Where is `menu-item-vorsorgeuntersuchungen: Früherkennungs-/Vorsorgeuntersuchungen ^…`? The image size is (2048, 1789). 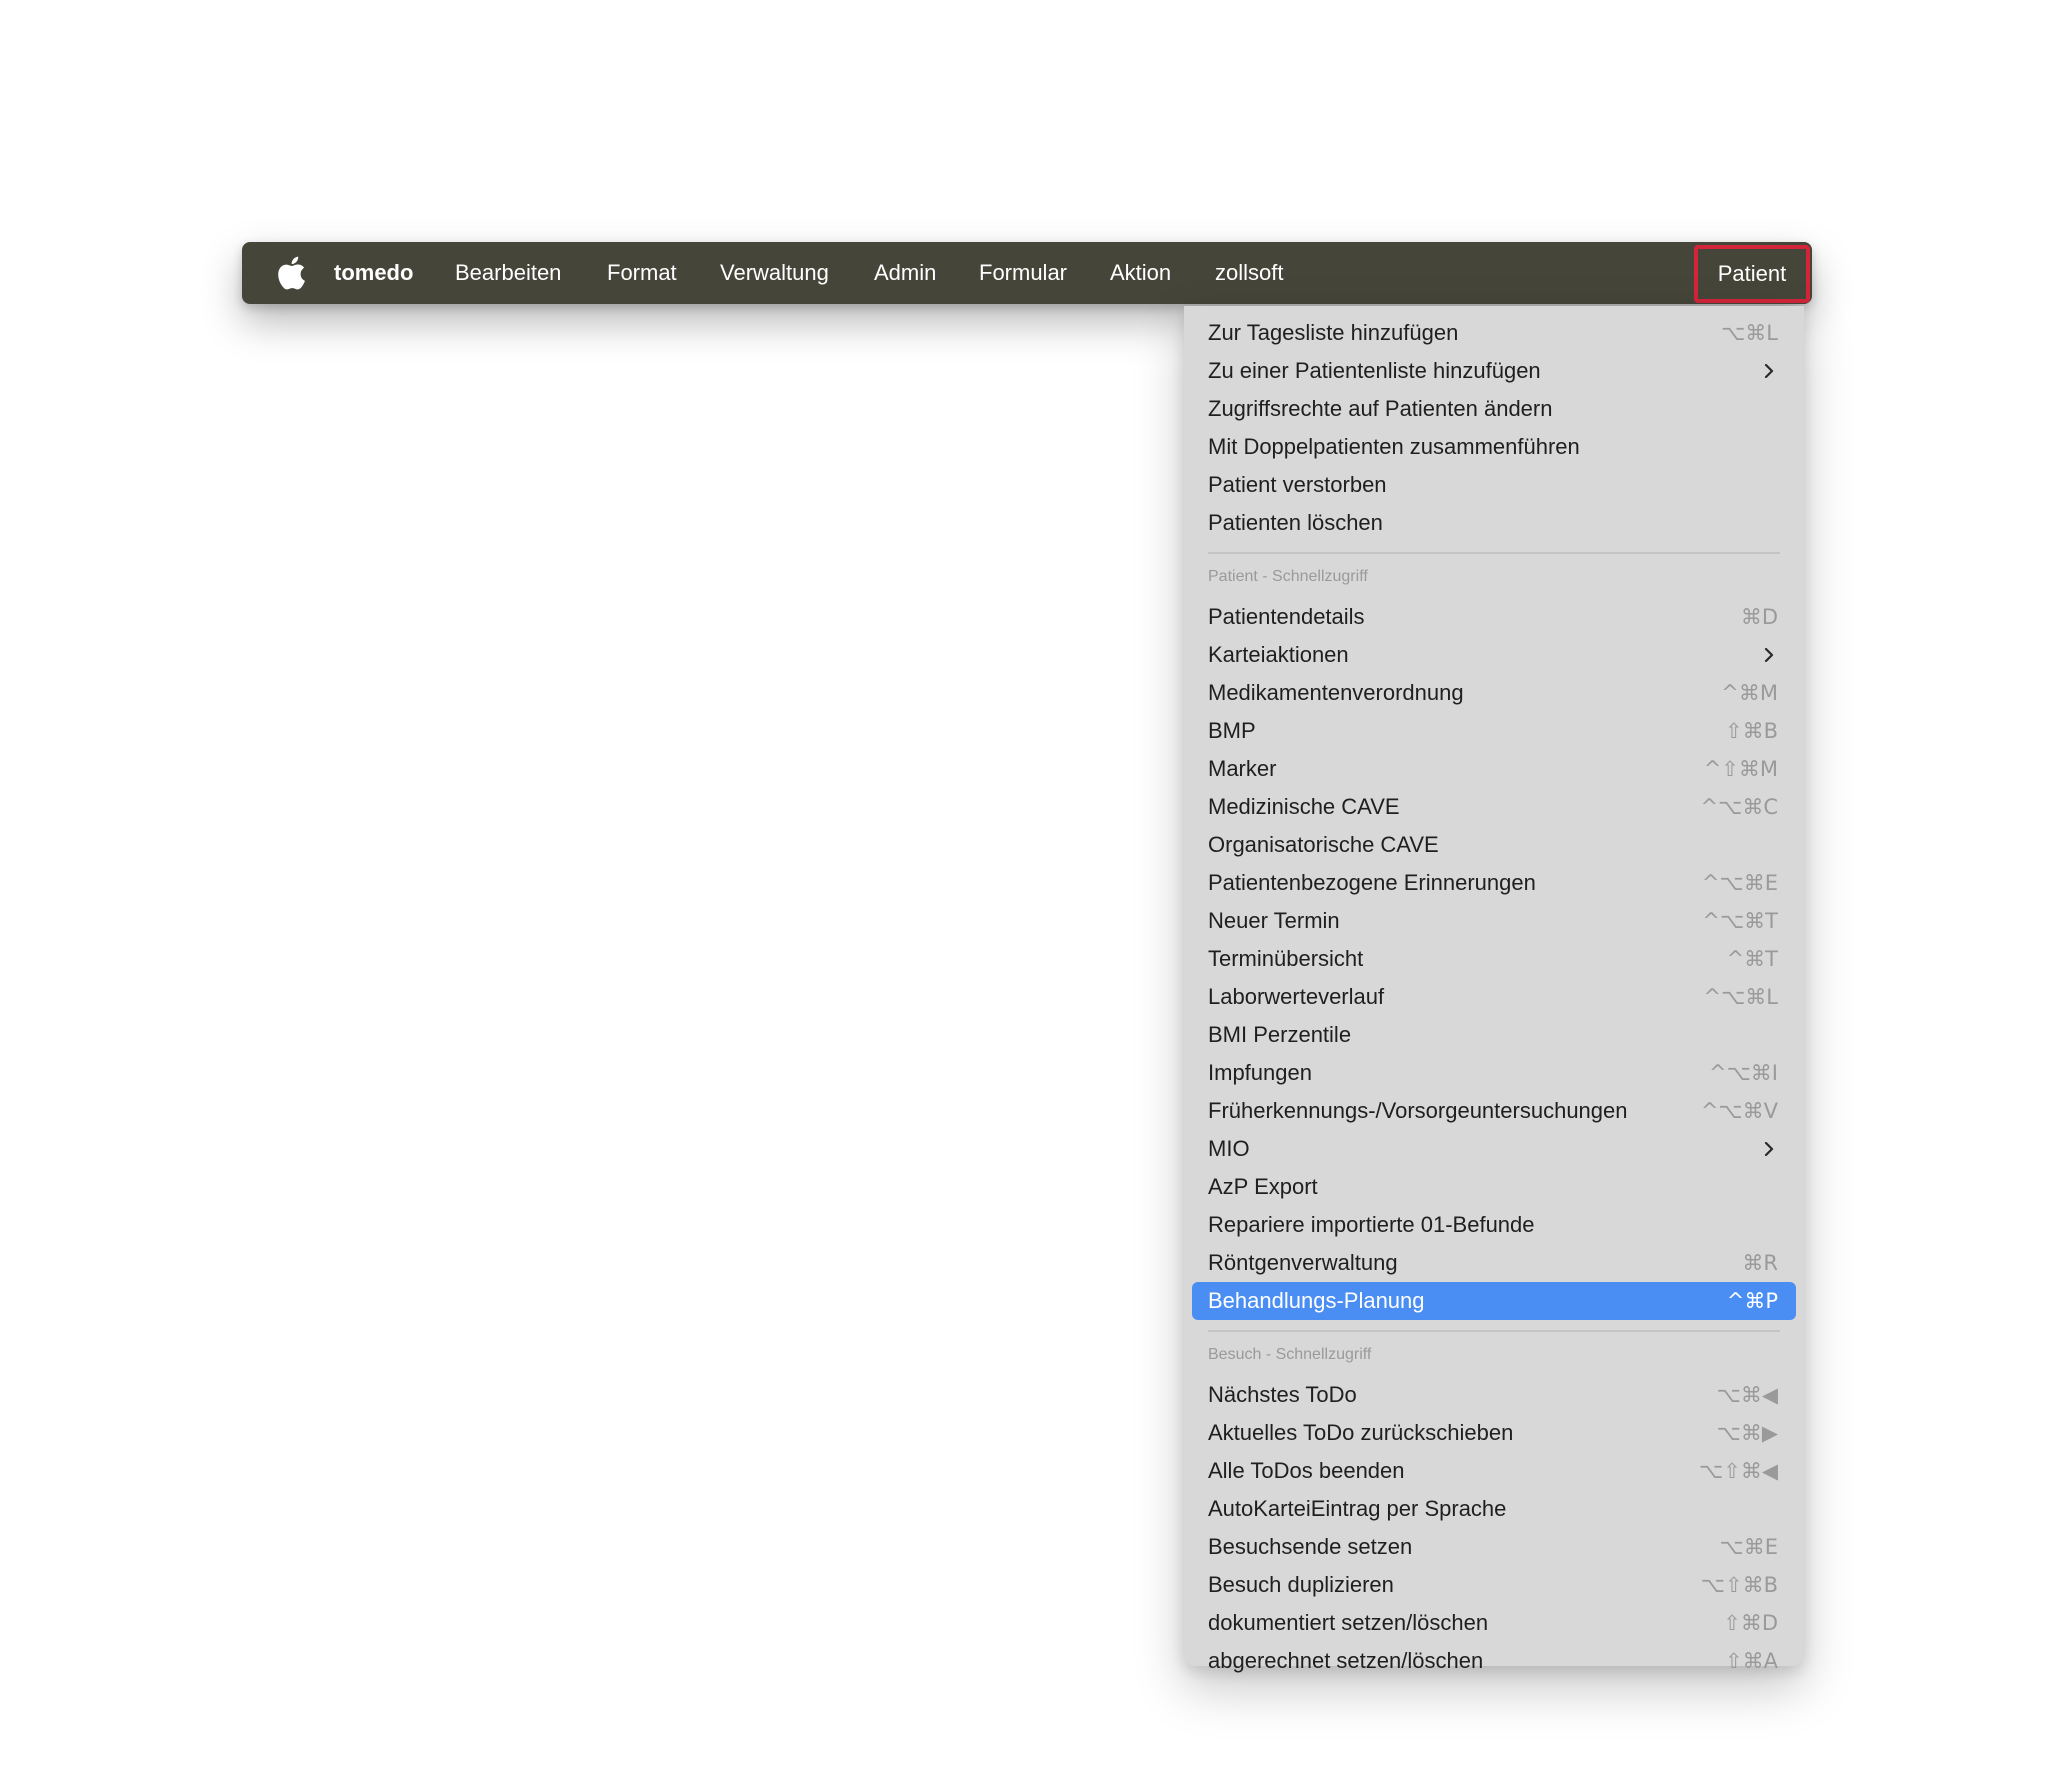 menu-item-vorsorgeuntersuchungen: Früherkennungs-/Vorsorgeuntersuchungen ^… is located at coordinates (1494, 1111).